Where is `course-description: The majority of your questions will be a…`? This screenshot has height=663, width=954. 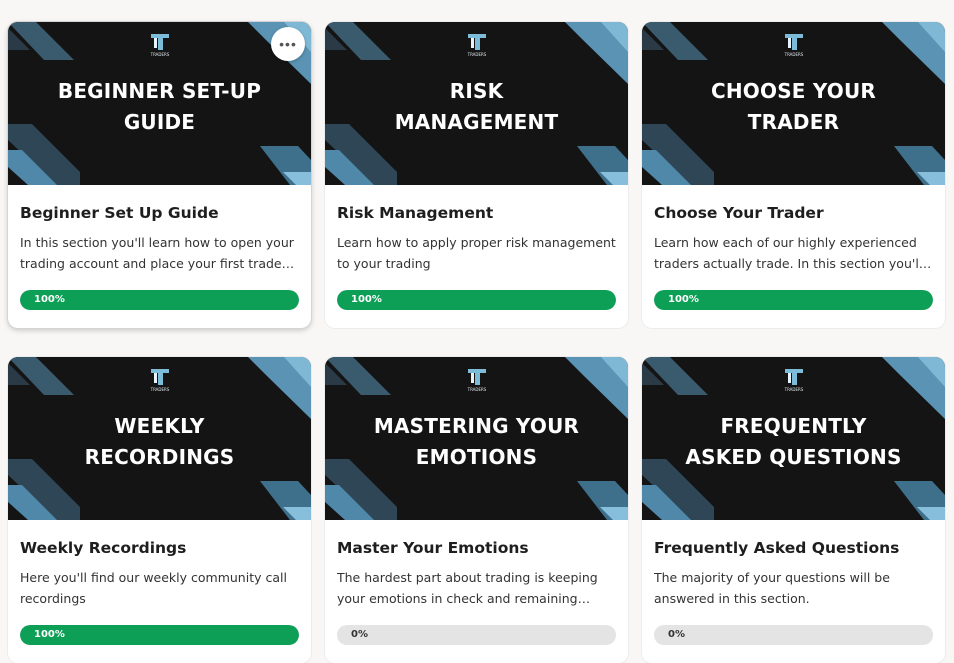
course-description: The majority of your questions will be a… is located at coordinates (772, 588).